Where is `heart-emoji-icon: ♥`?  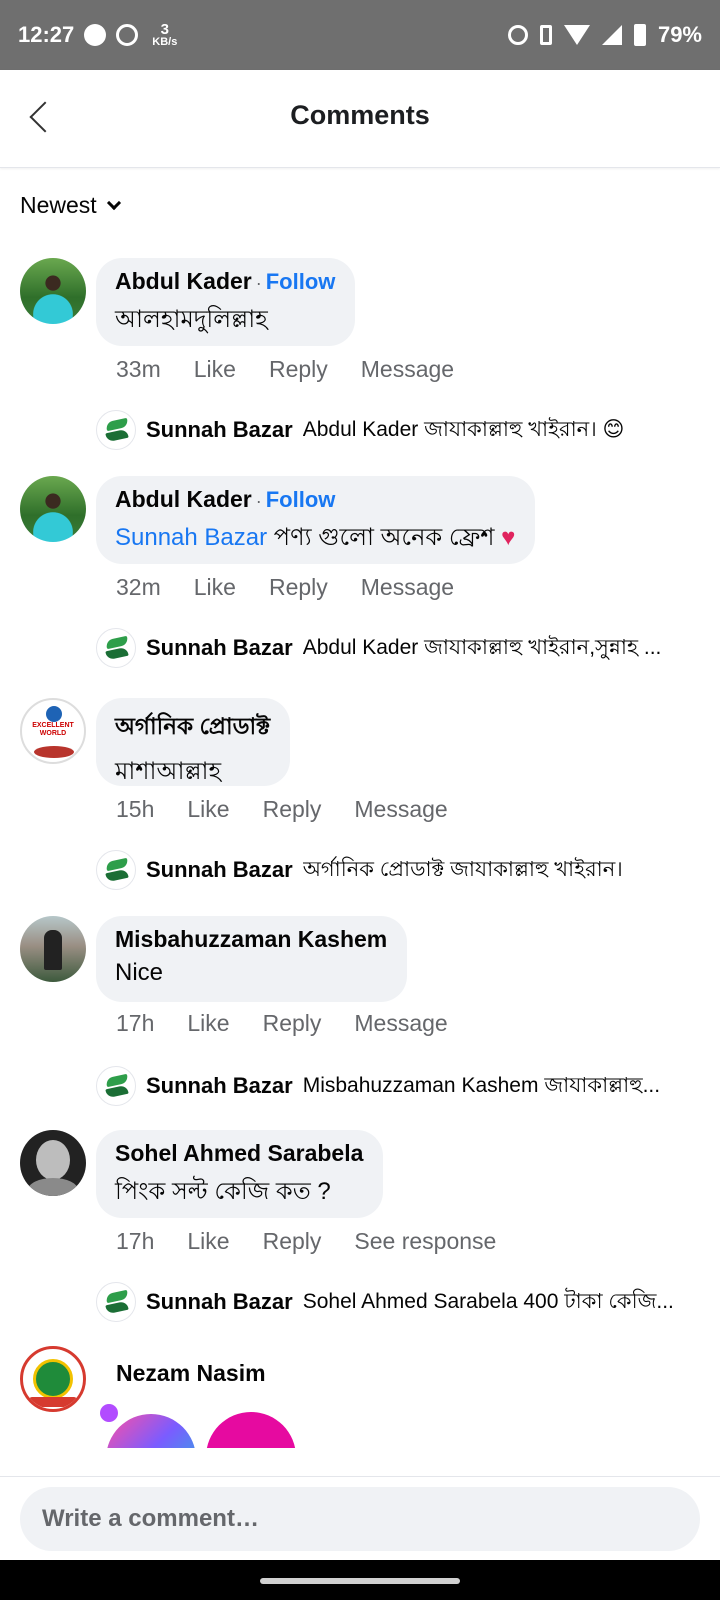 heart-emoji-icon: ♥ is located at coordinates (508, 537).